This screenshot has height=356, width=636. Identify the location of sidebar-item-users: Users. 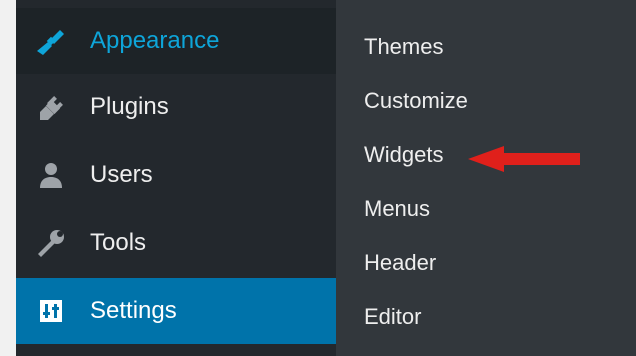
(176, 175).